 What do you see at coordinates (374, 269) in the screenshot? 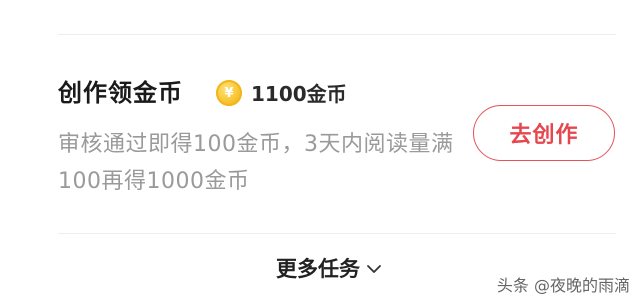
I see `chevron-down-icon` at bounding box center [374, 269].